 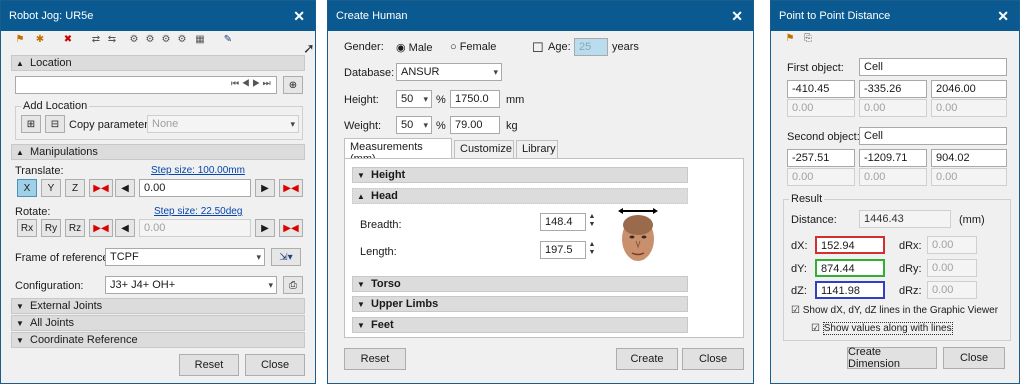 I want to click on height-percentile-select: 50, so click(x=414, y=99).